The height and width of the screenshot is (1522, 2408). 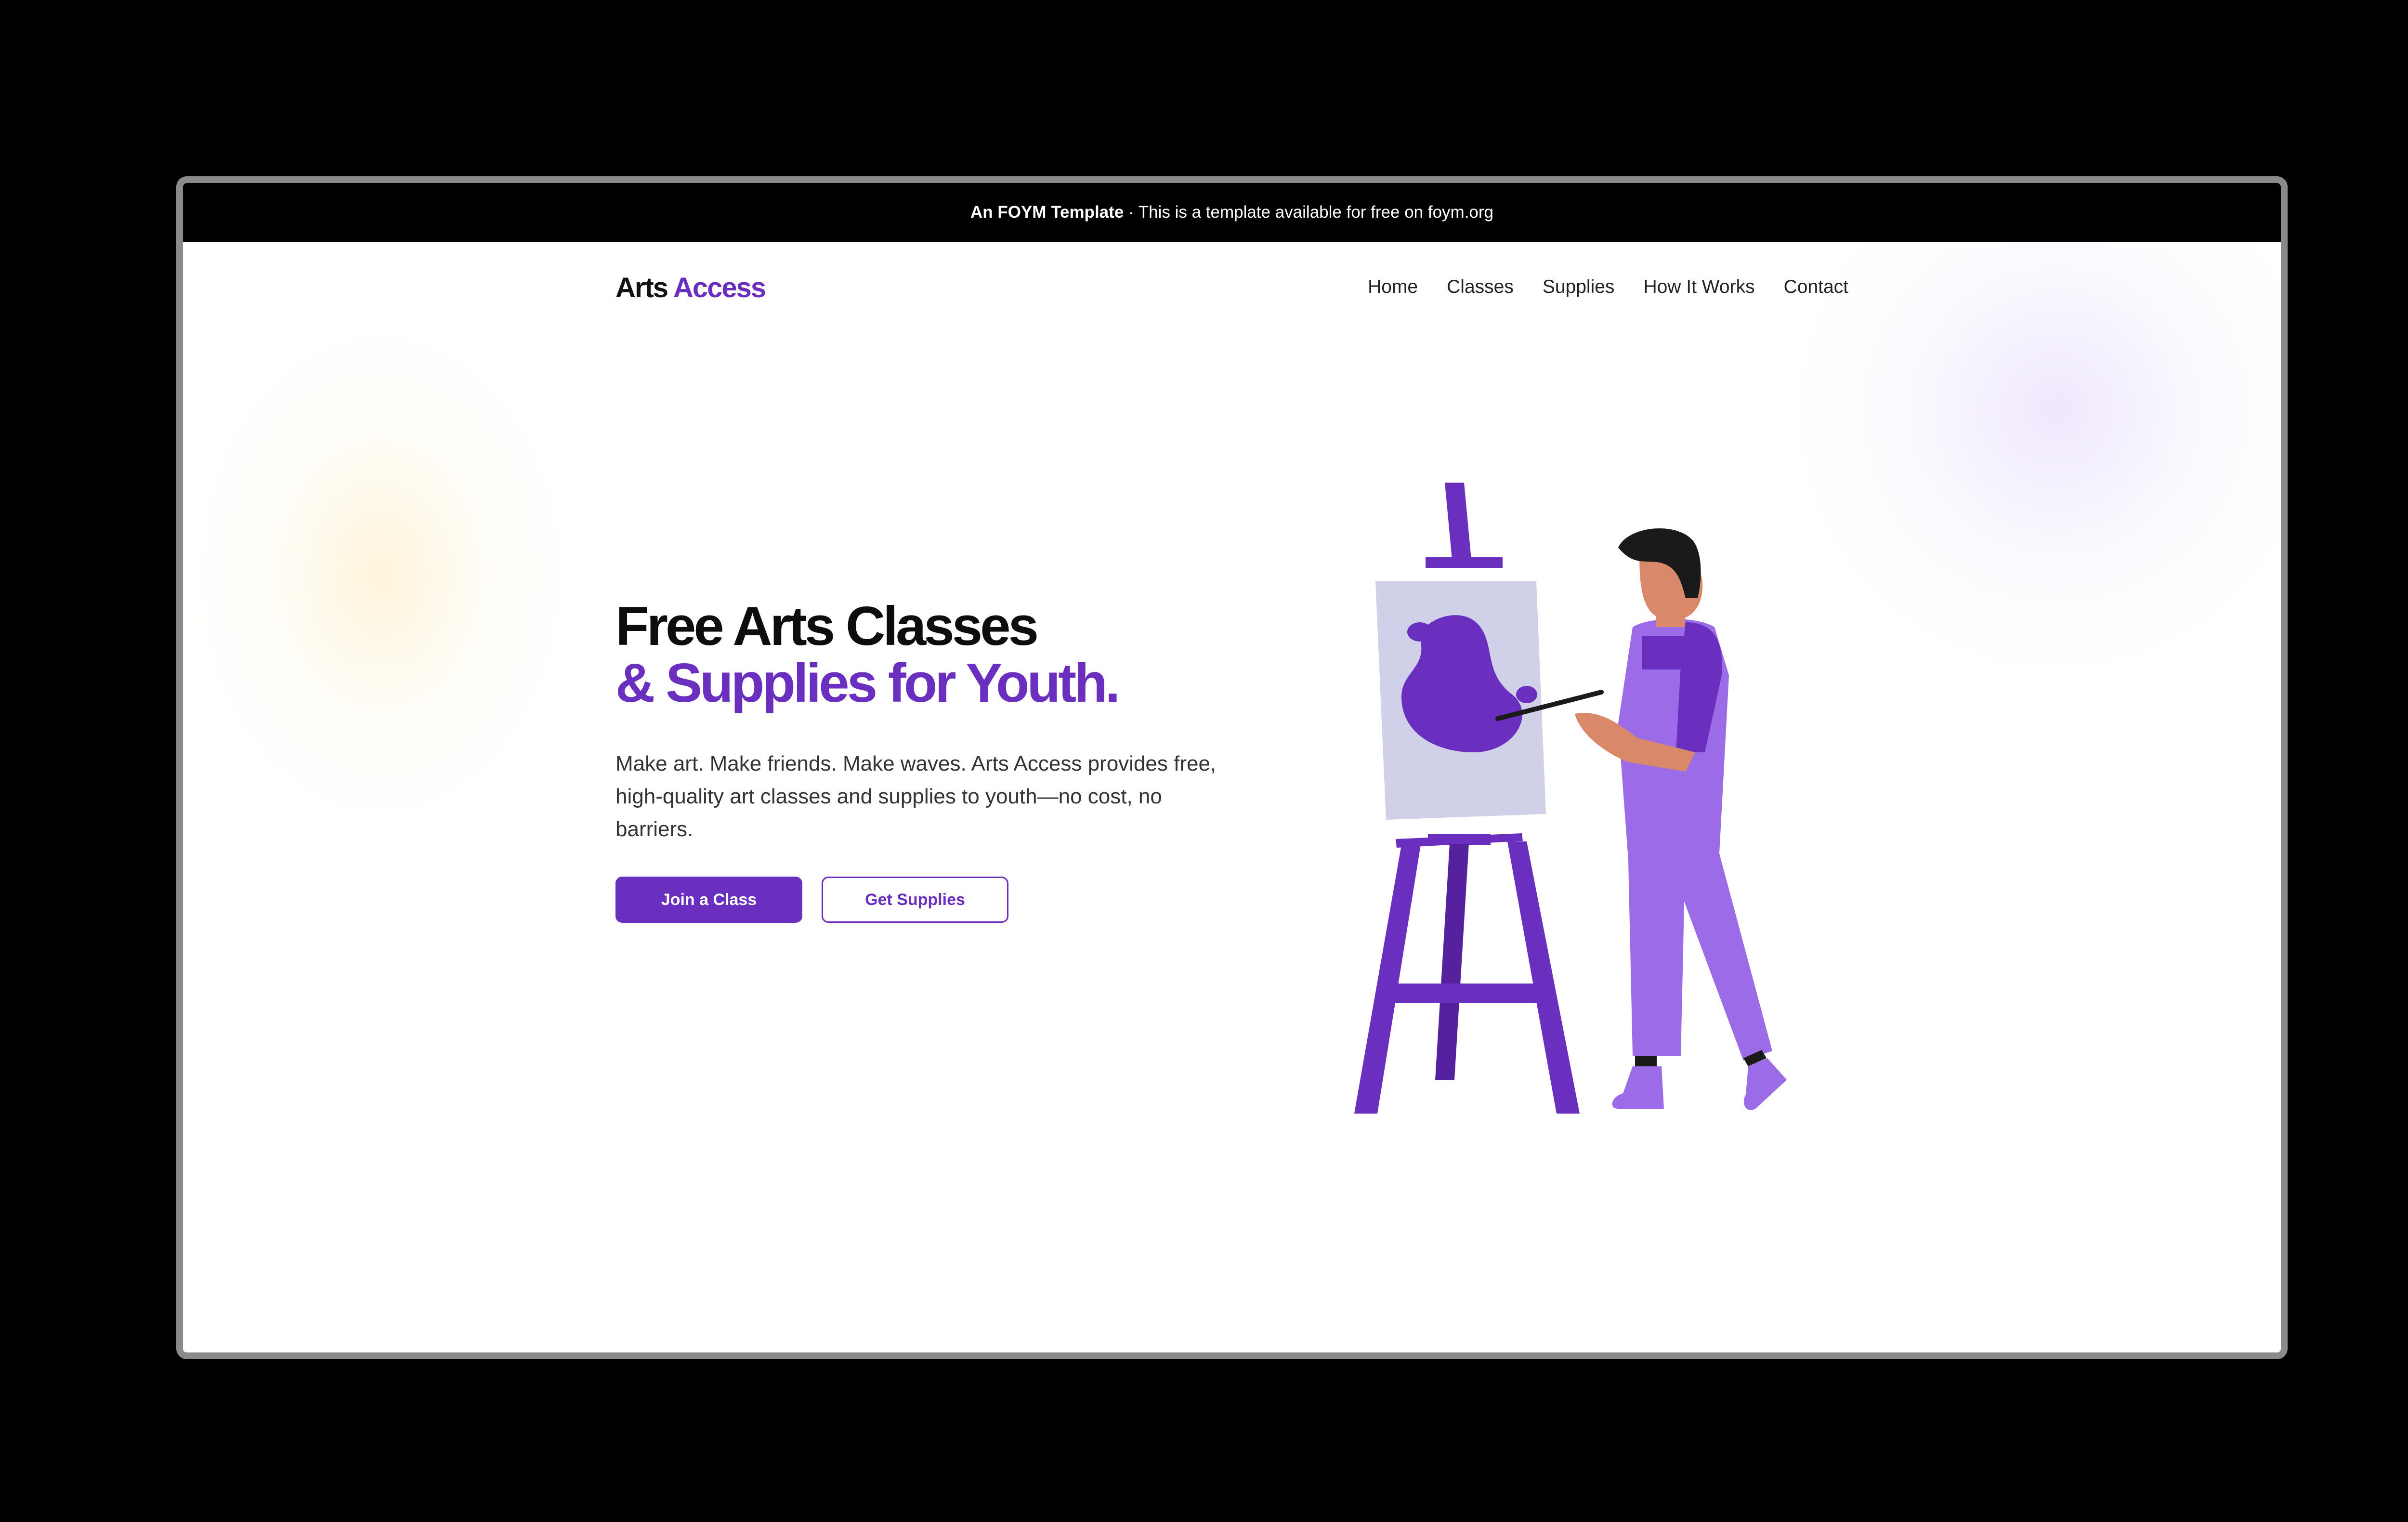 What do you see at coordinates (1480, 287) in the screenshot?
I see `nav-classes: Classes` at bounding box center [1480, 287].